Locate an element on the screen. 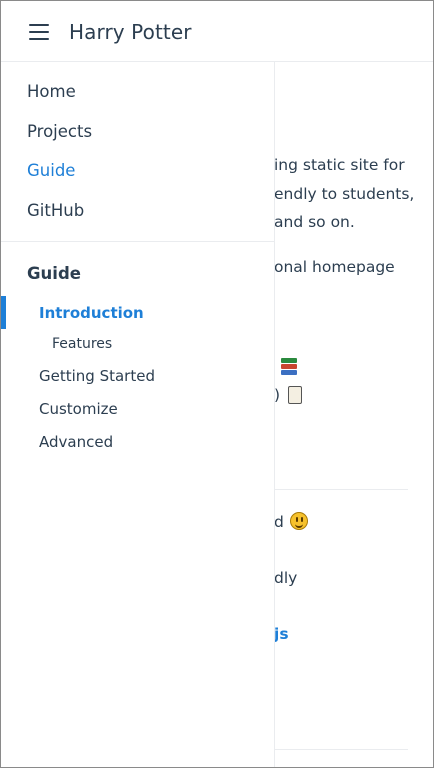 This screenshot has width=434, height=768. sidebar-group-title: Guide is located at coordinates (54, 273).